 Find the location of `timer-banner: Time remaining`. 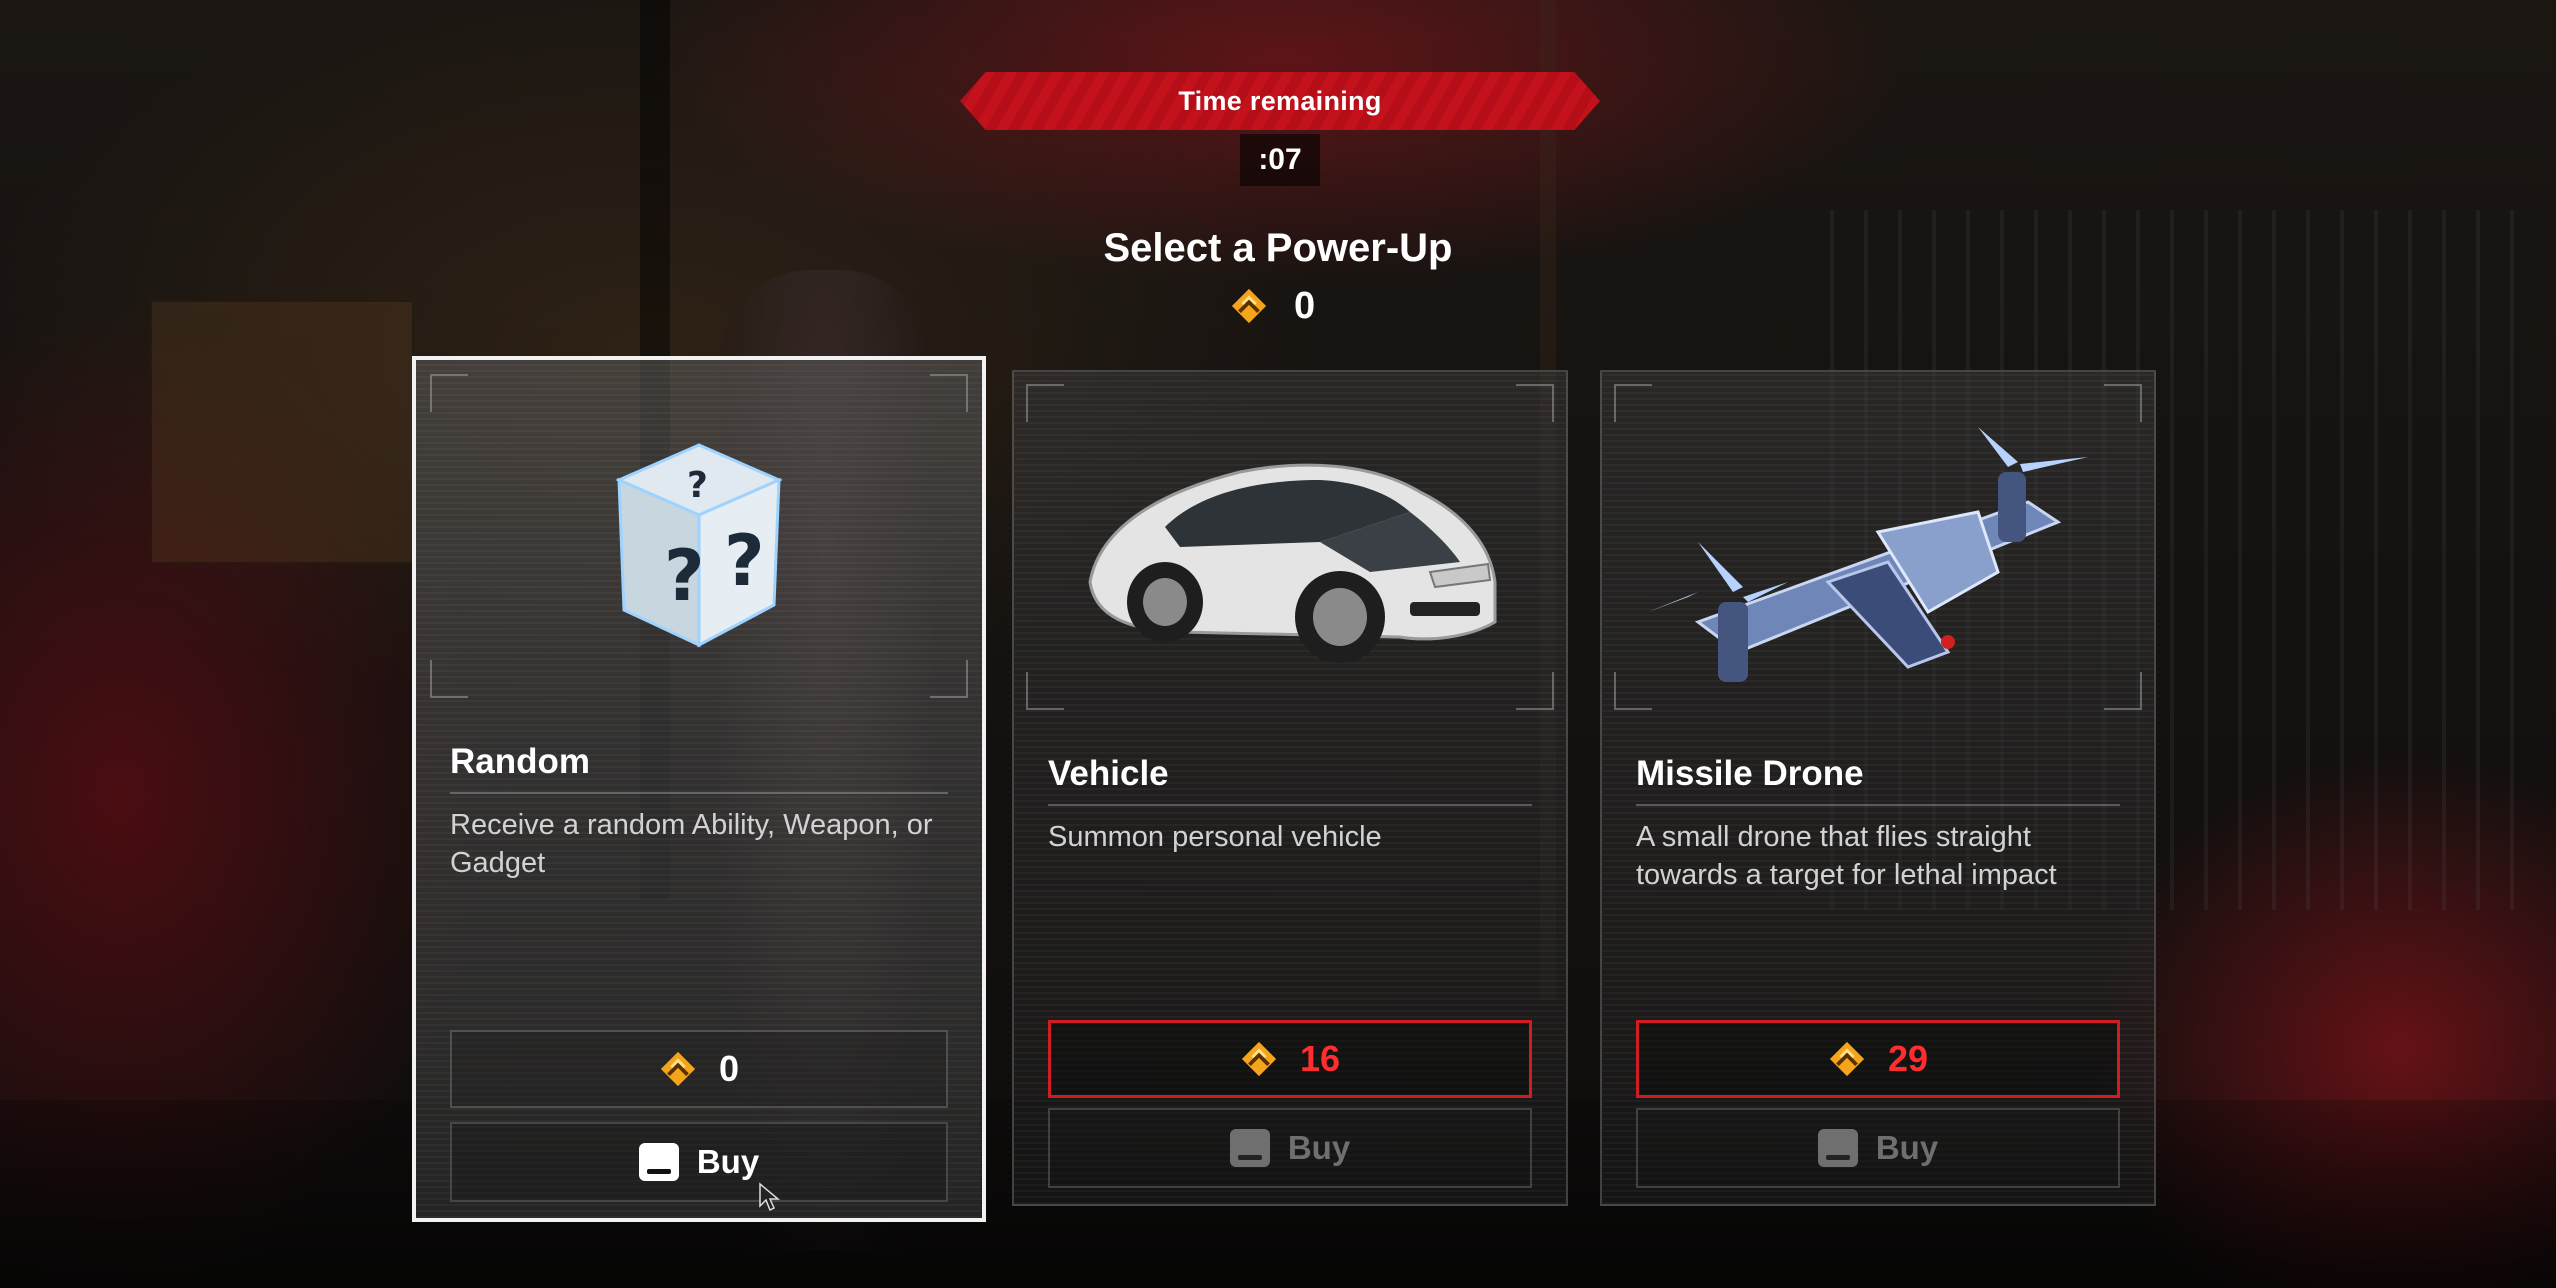

timer-banner: Time remaining is located at coordinates (1280, 101).